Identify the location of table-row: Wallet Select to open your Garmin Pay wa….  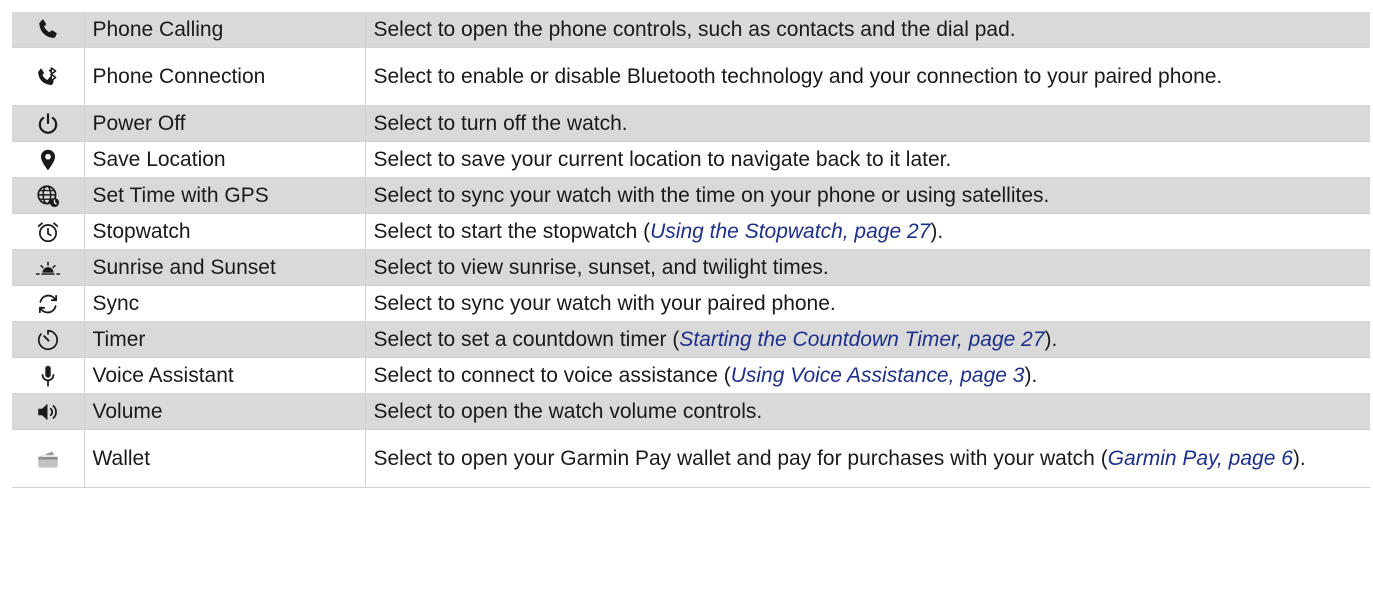
(691, 458).